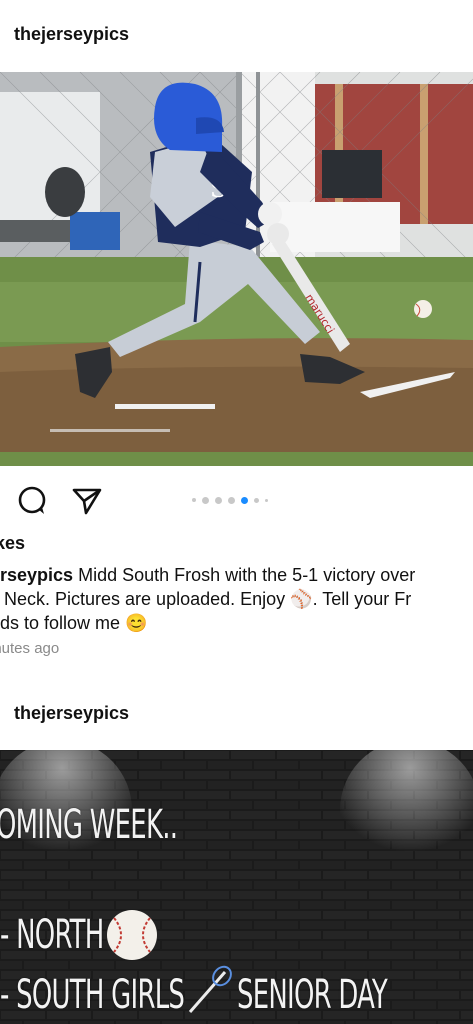 The image size is (473, 1024). What do you see at coordinates (244, 500) in the screenshot?
I see `carousel-dot-active` at bounding box center [244, 500].